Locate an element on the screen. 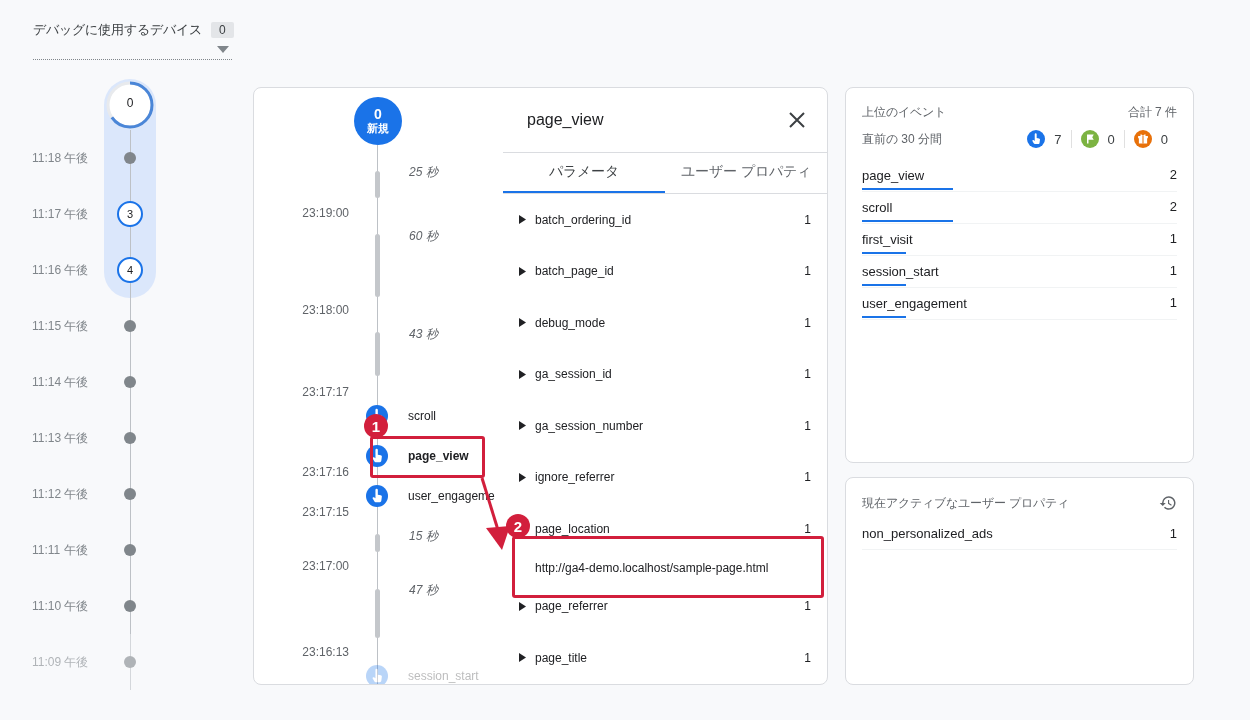  step-number: 2 is located at coordinates (518, 526).